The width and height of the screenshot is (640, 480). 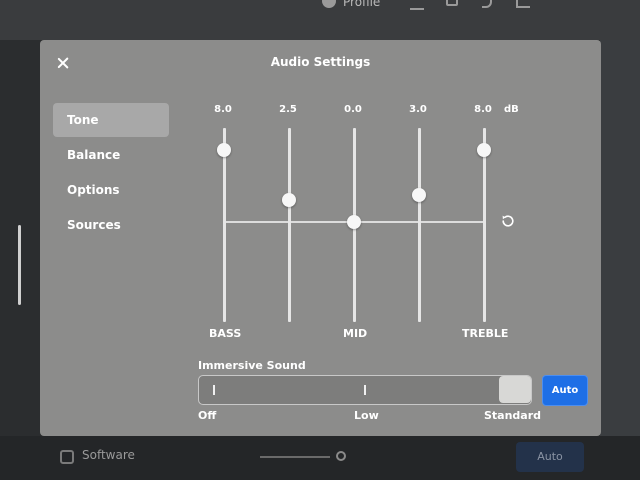 What do you see at coordinates (225, 333) in the screenshot?
I see `eq-label-bass: BASS` at bounding box center [225, 333].